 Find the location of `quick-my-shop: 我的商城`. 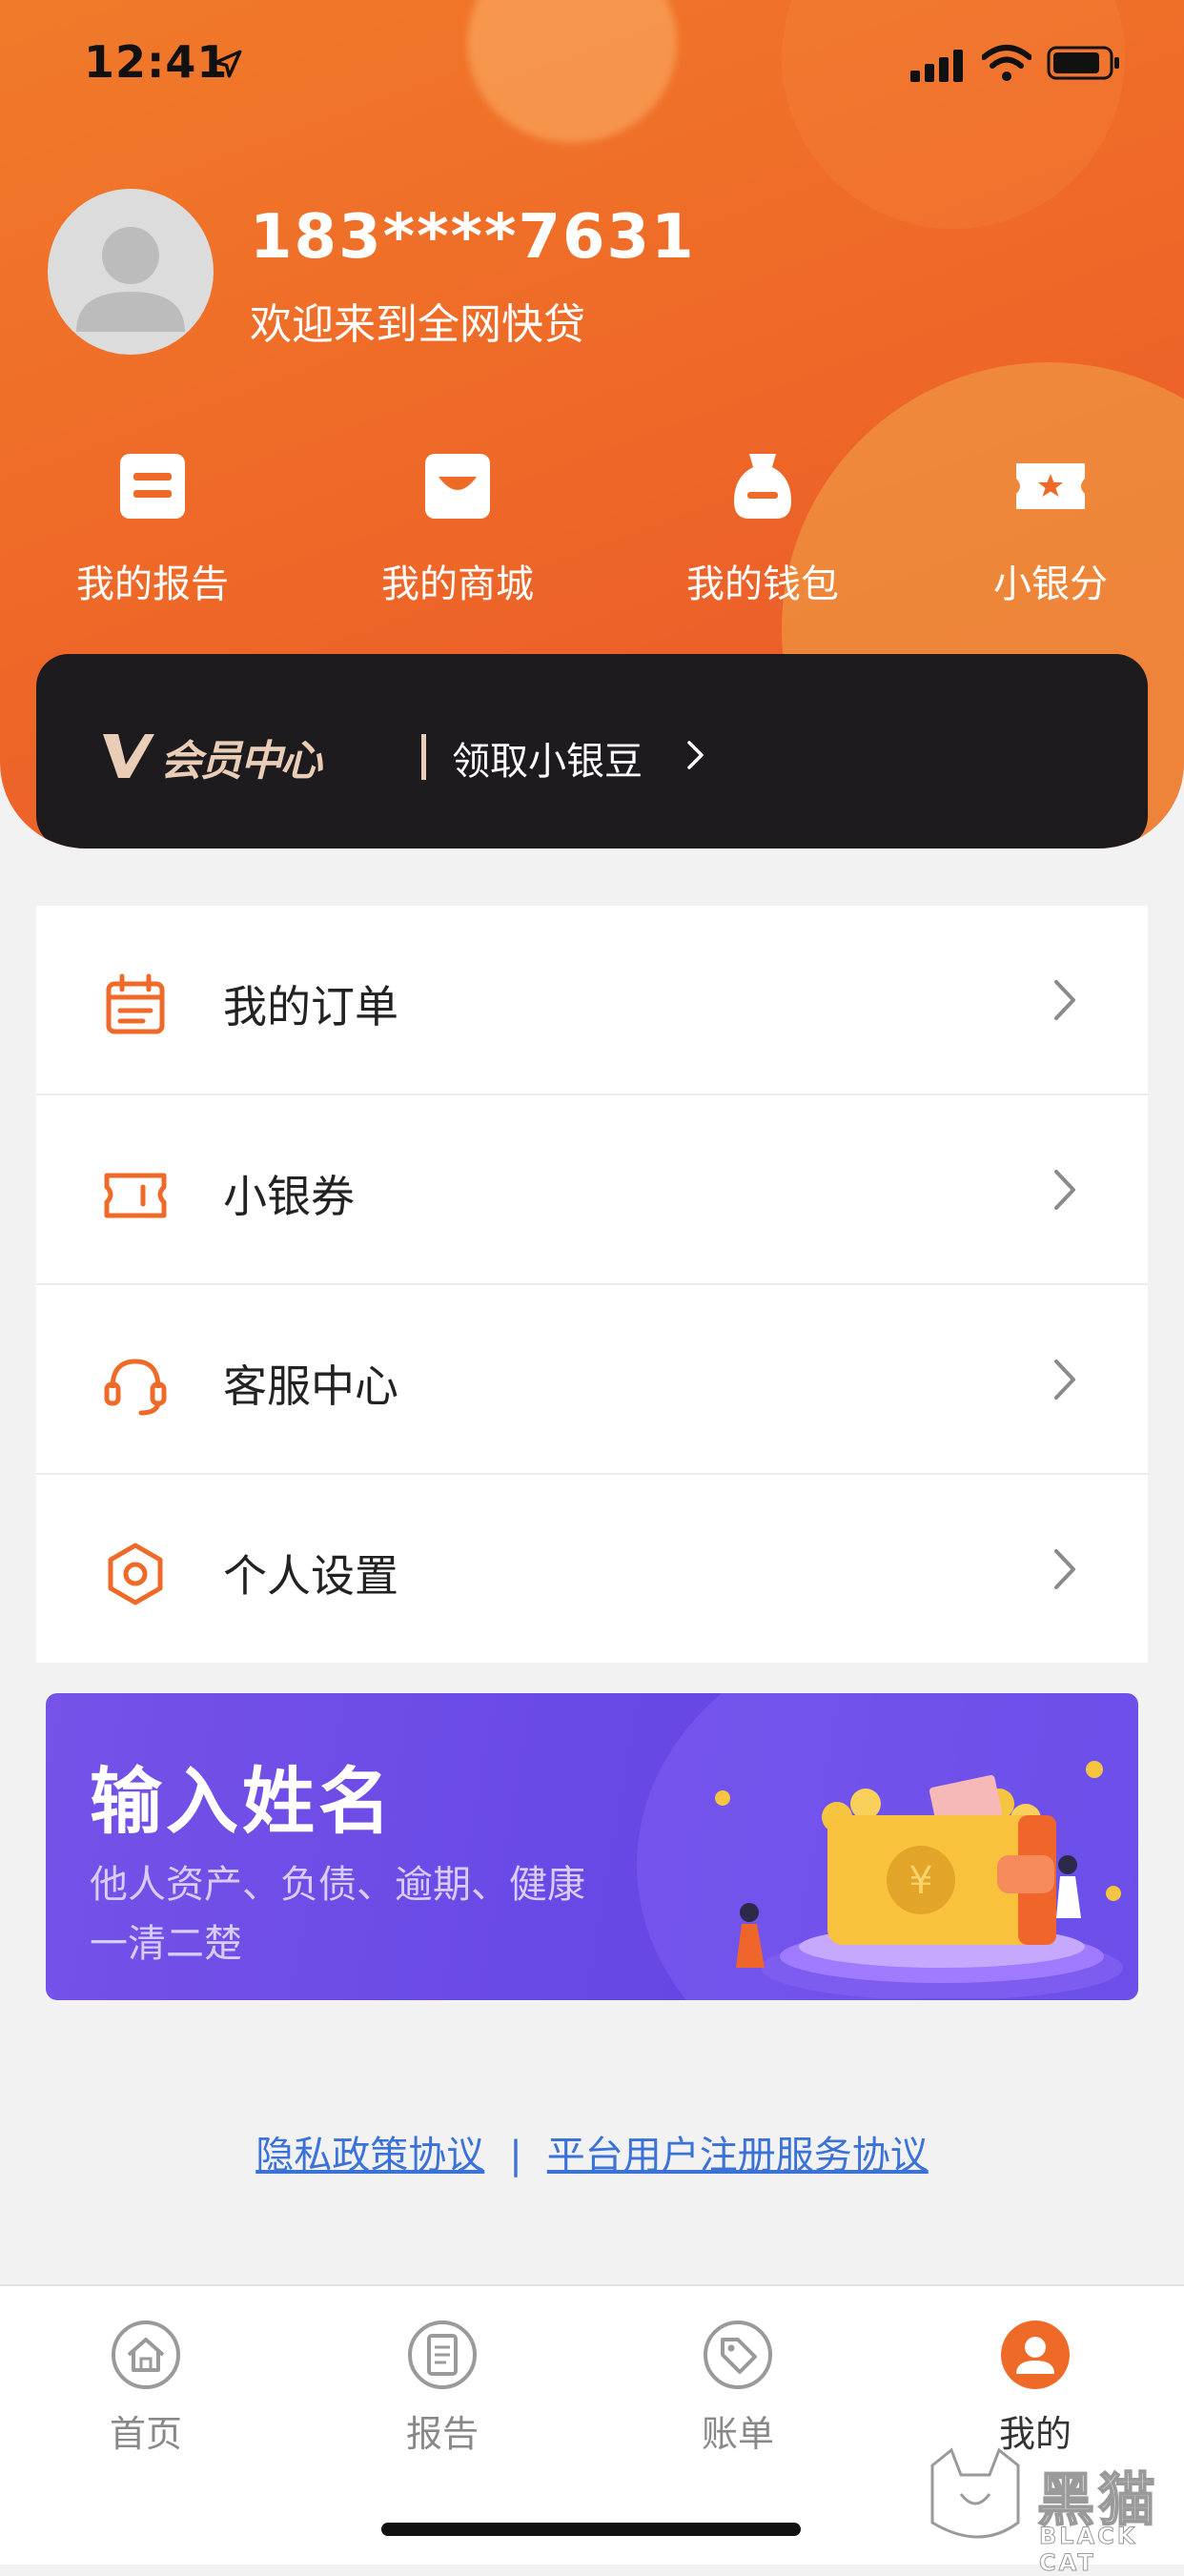

quick-my-shop: 我的商城 is located at coordinates (457, 528).